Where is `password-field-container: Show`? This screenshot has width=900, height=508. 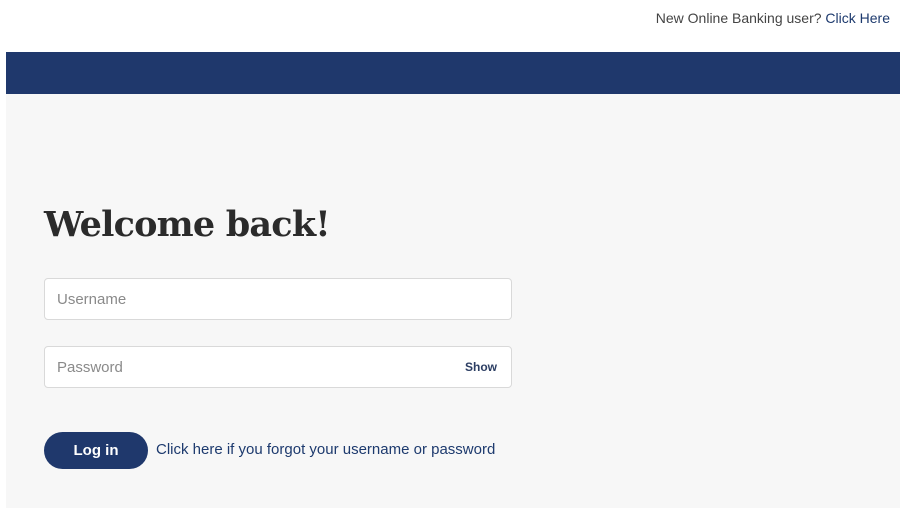 password-field-container: Show is located at coordinates (278, 367).